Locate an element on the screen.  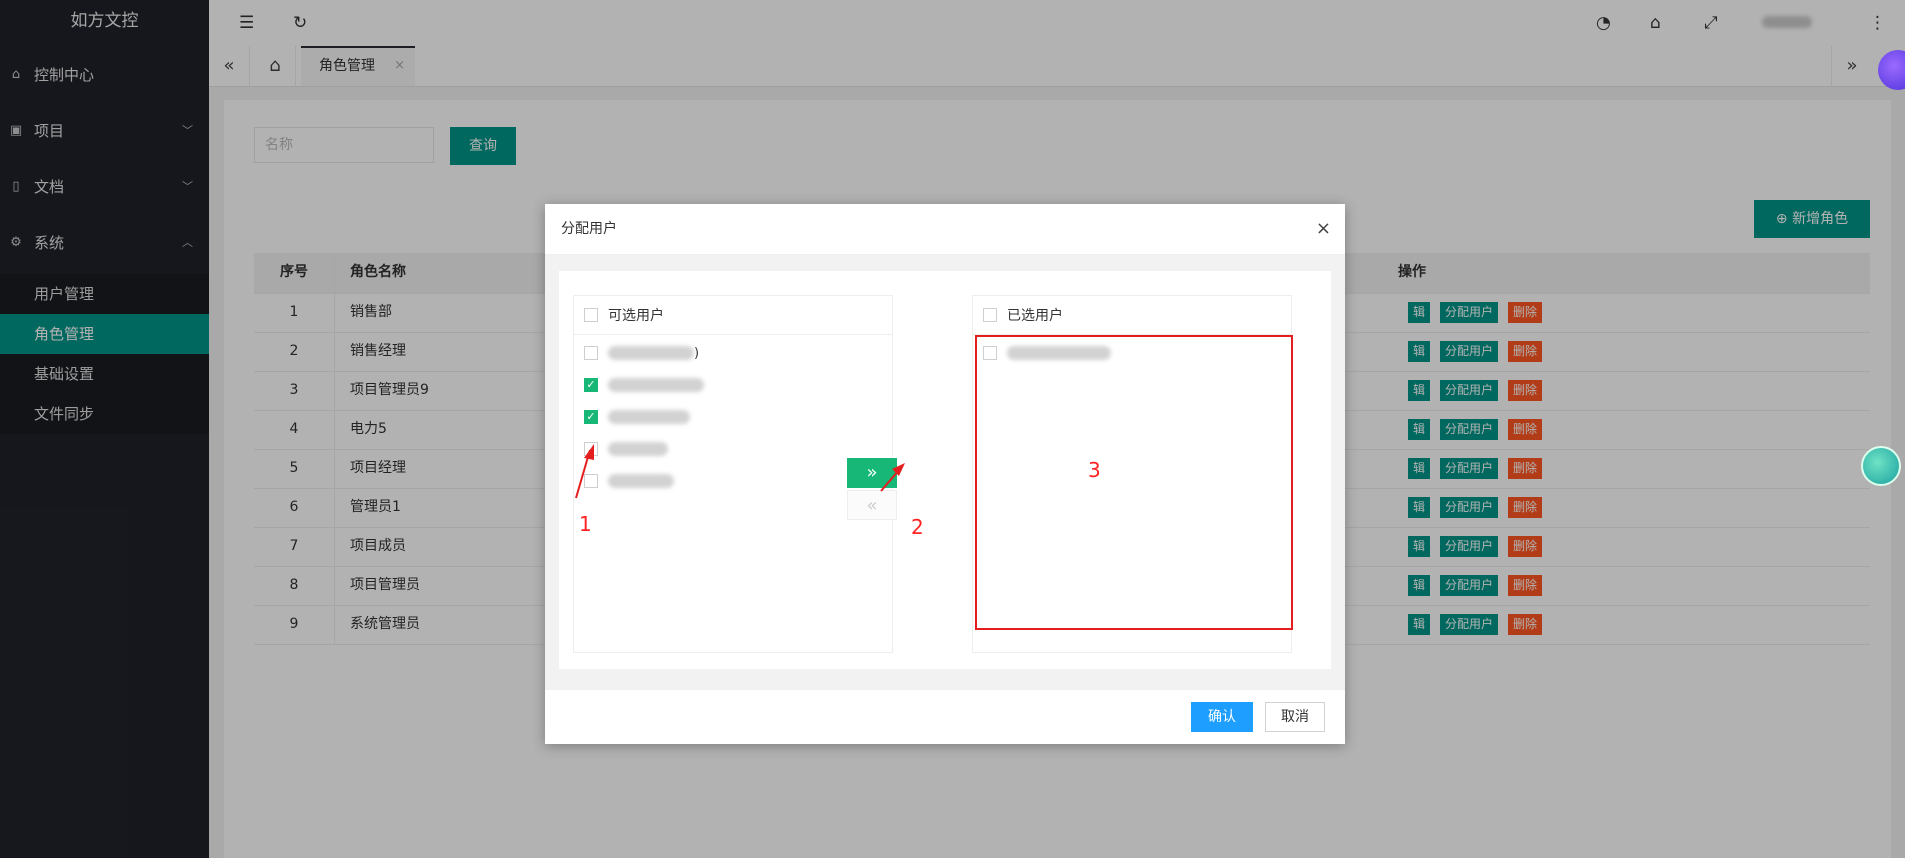
annotation-arrows is located at coordinates (740, 471).